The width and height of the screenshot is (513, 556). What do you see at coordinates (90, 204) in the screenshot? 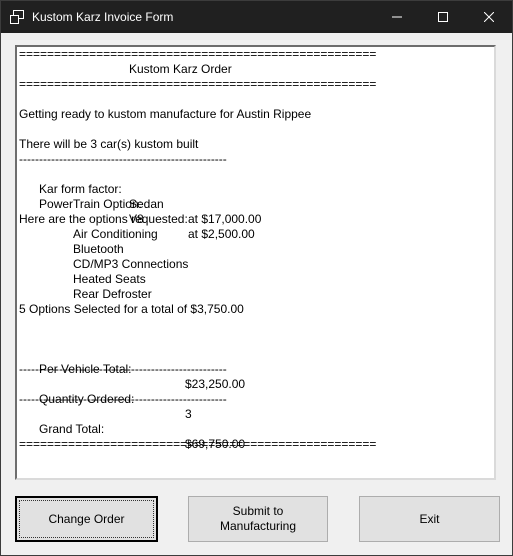
I see `powertrain-label: PowerTrain Option:` at bounding box center [90, 204].